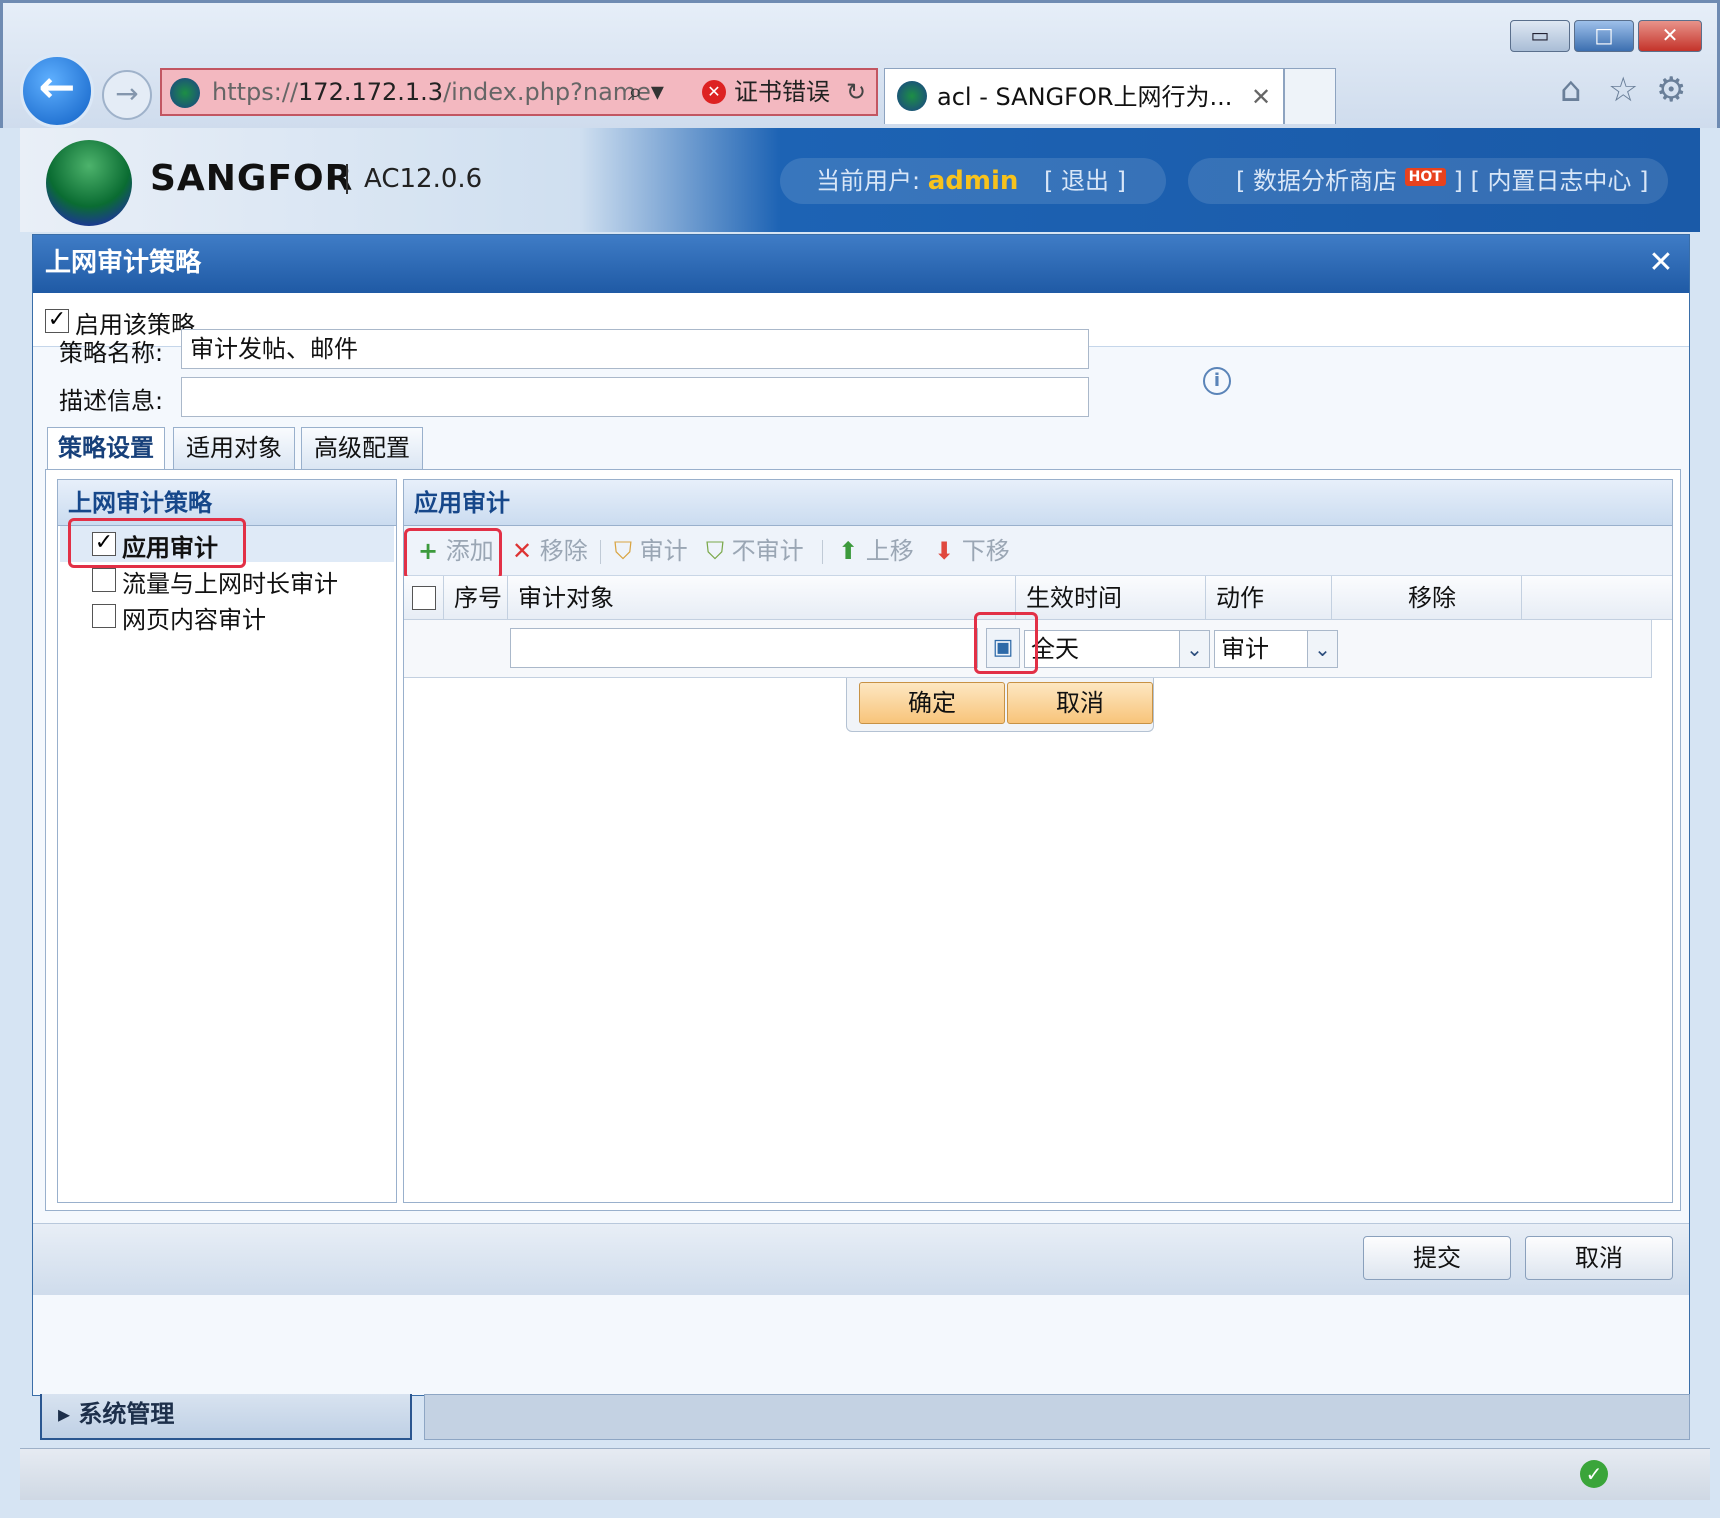  I want to click on col-audit-object: 审计对象, so click(762, 598).